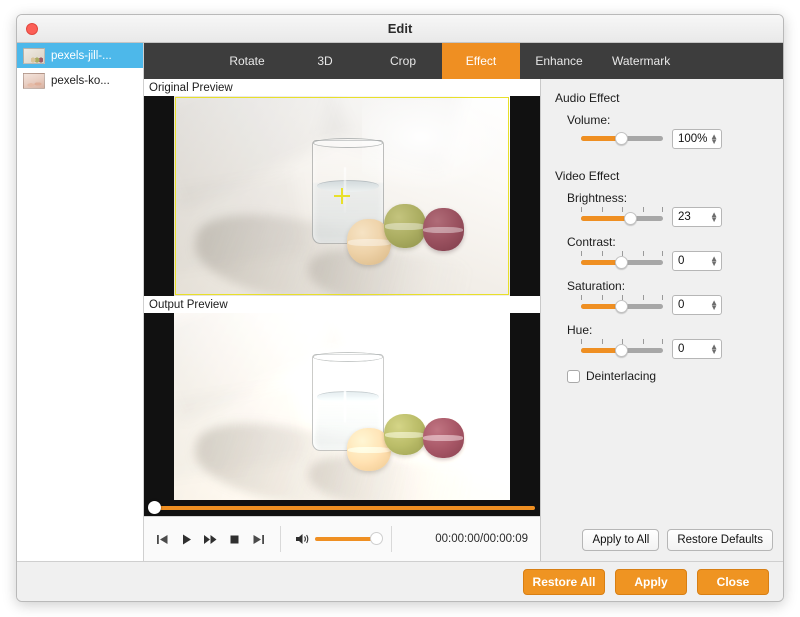  I want to click on hue-label: Hue:, so click(580, 330).